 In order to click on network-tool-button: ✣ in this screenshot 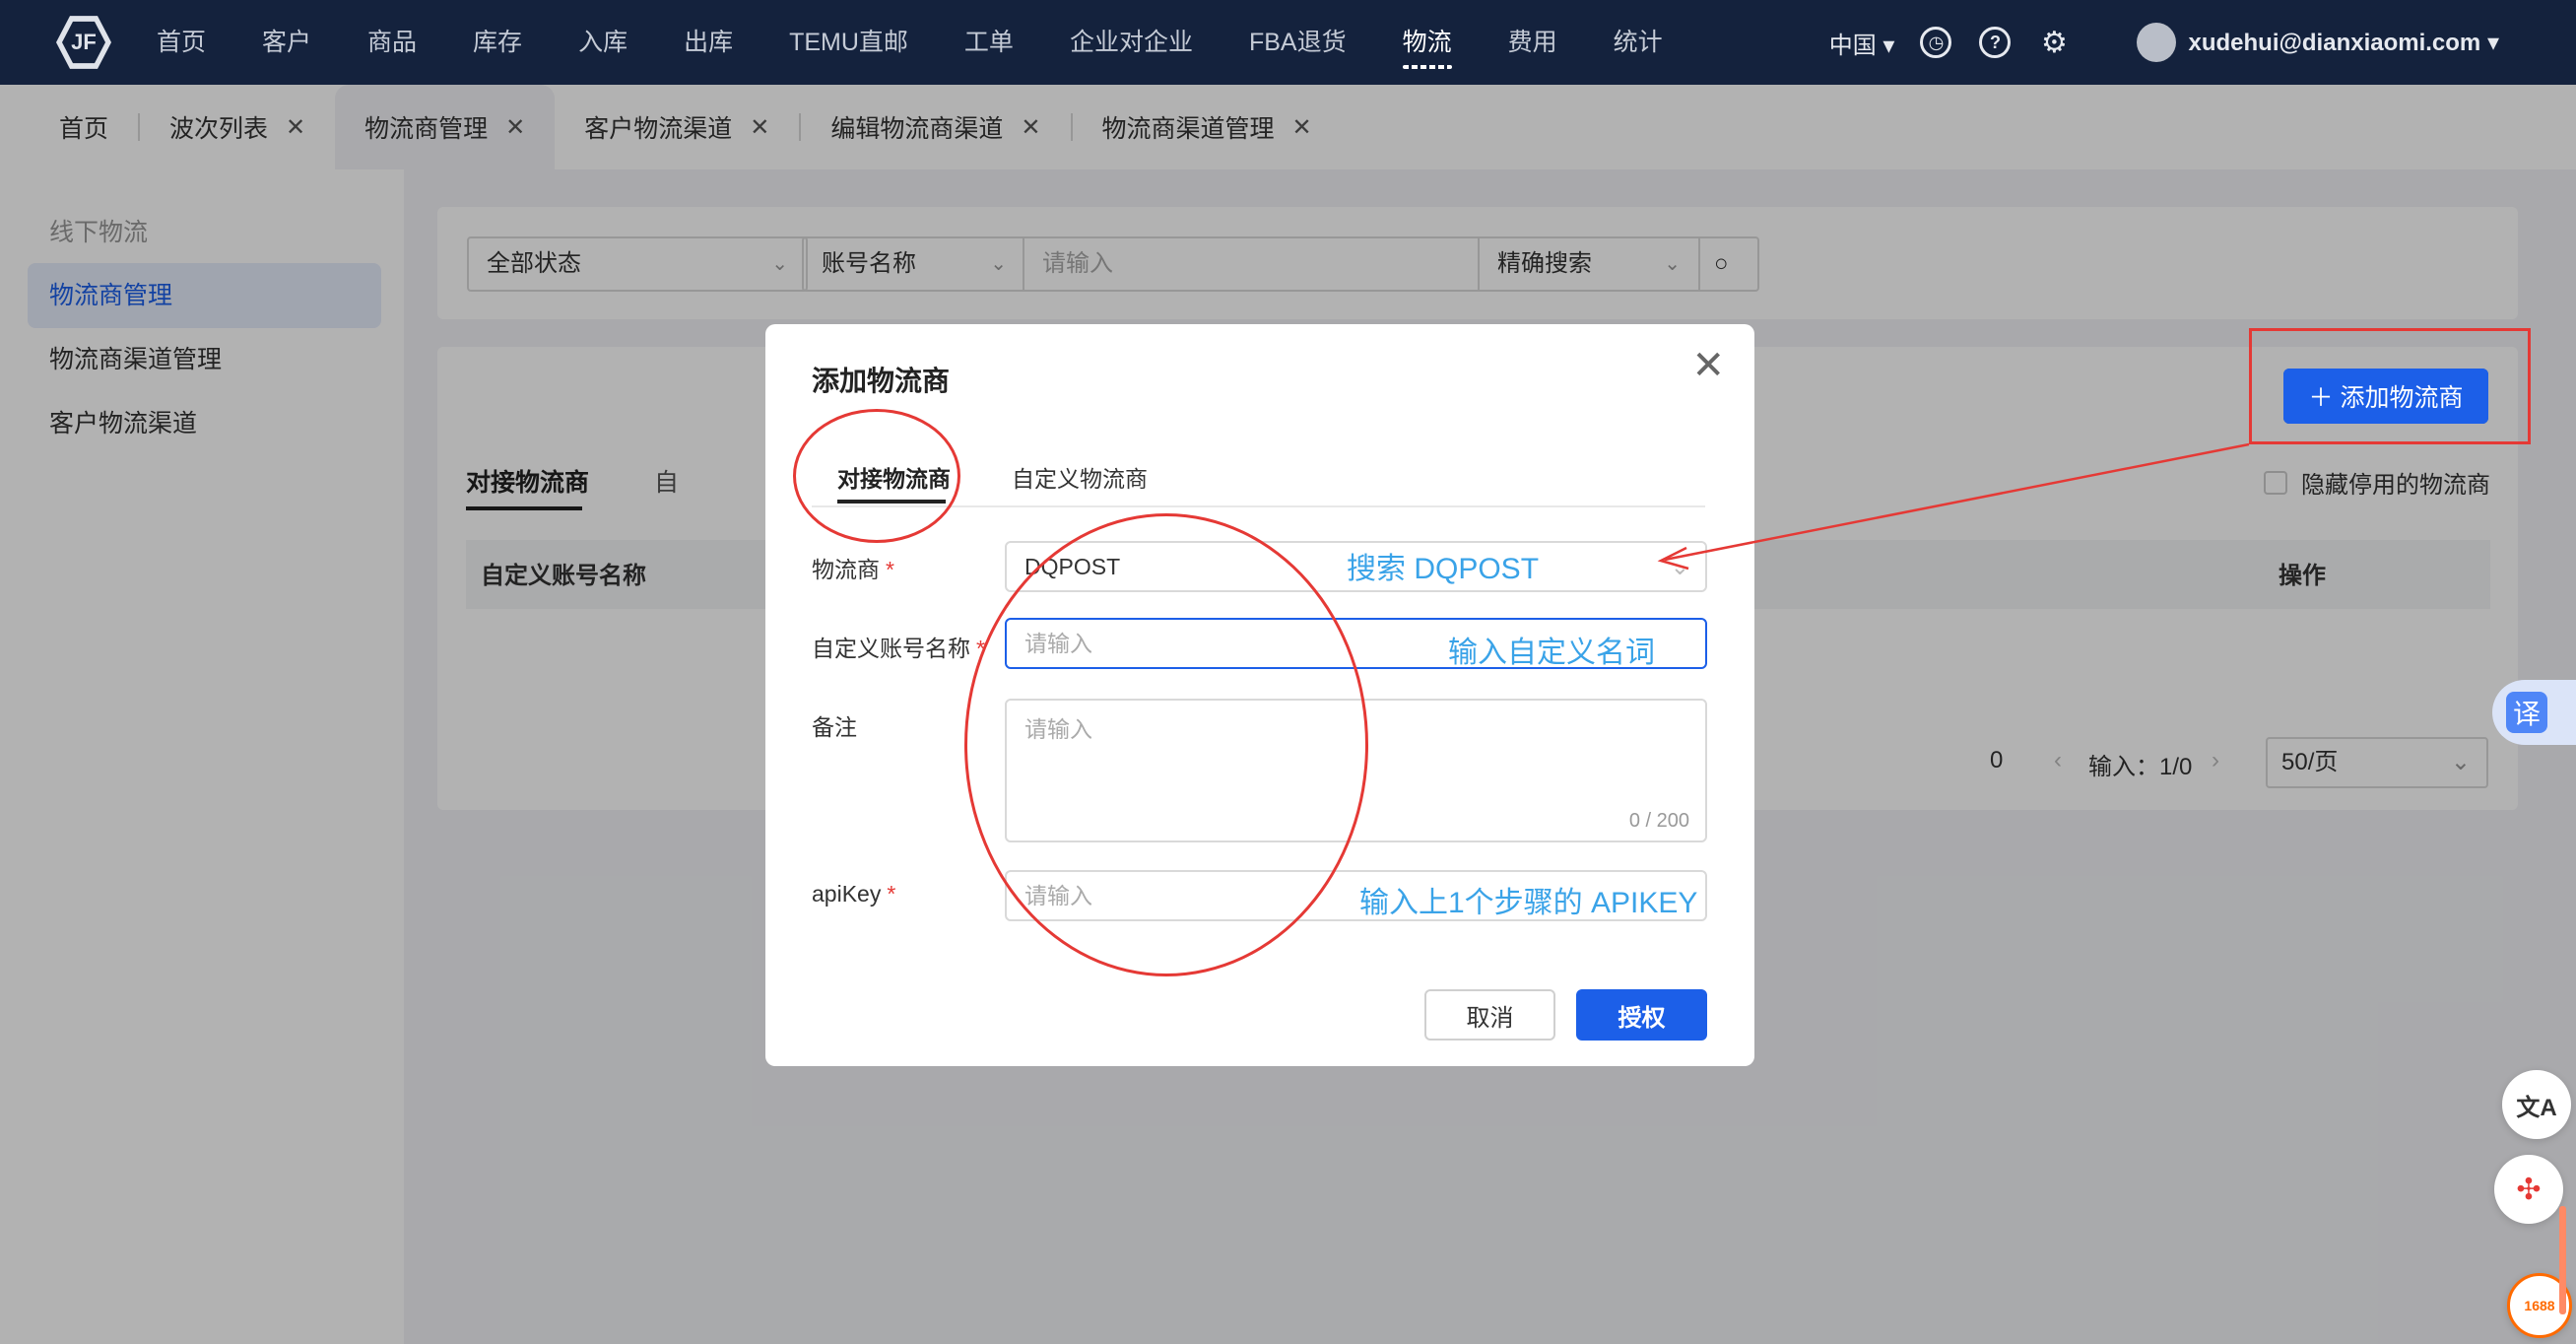, I will do `click(2528, 1189)`.